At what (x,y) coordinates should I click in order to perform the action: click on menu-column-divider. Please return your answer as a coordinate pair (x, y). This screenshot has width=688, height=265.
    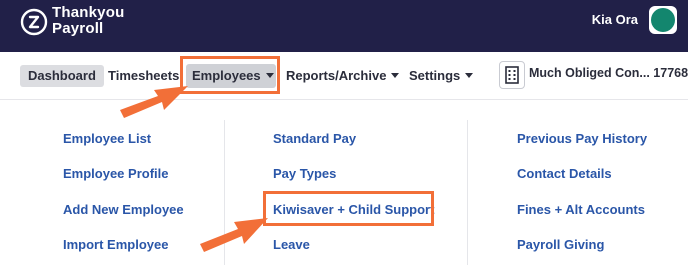
    Looking at the image, I should click on (467, 192).